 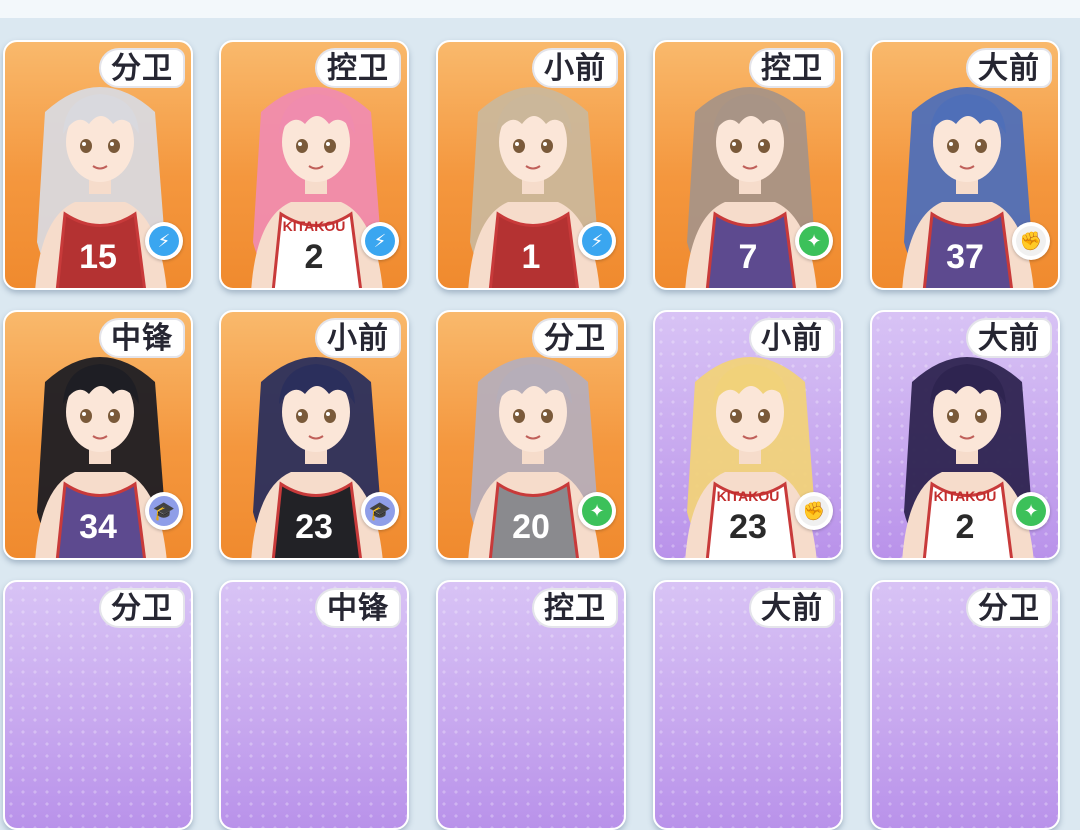 I want to click on character-card: 中锋, so click(x=314, y=705).